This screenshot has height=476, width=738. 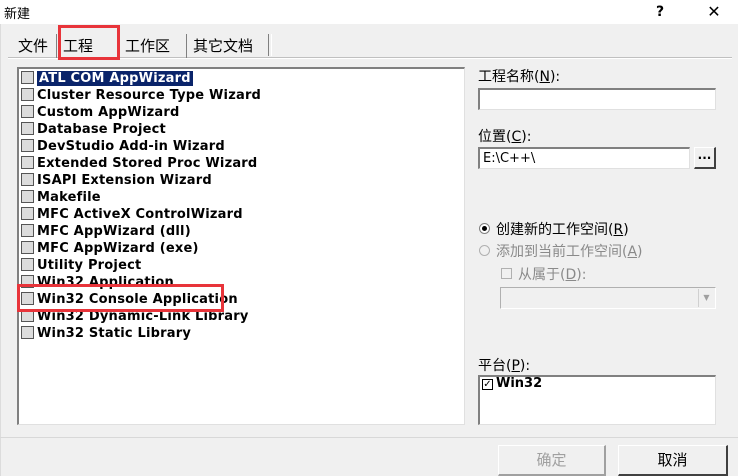 I want to click on platform-list: ✓ Win32, so click(x=597, y=400).